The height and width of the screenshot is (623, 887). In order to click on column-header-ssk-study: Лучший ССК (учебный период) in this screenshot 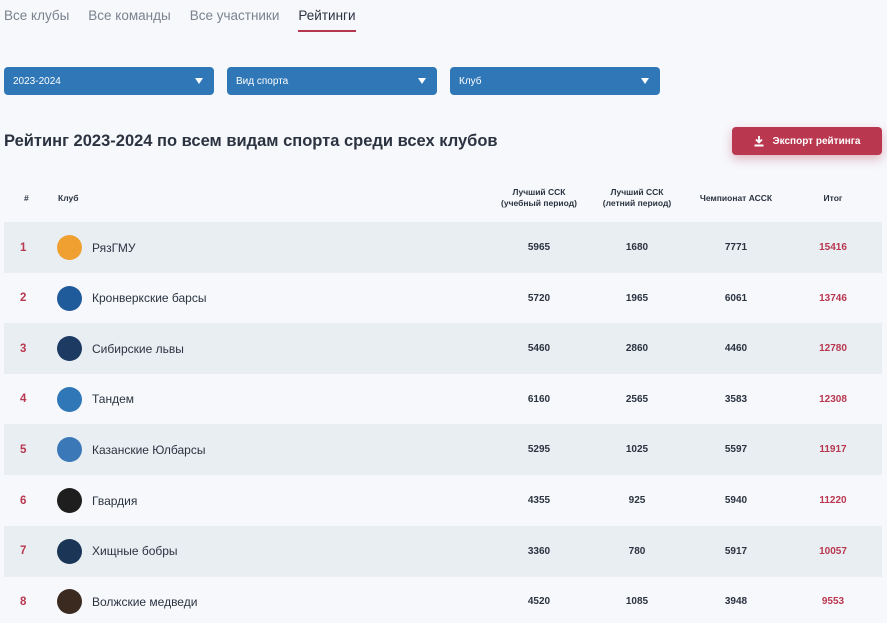, I will do `click(539, 198)`.